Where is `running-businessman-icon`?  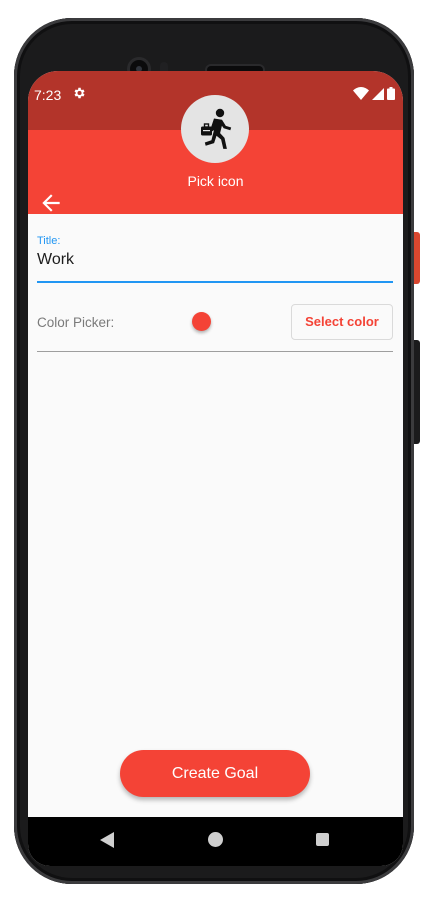
running-businessman-icon is located at coordinates (216, 128).